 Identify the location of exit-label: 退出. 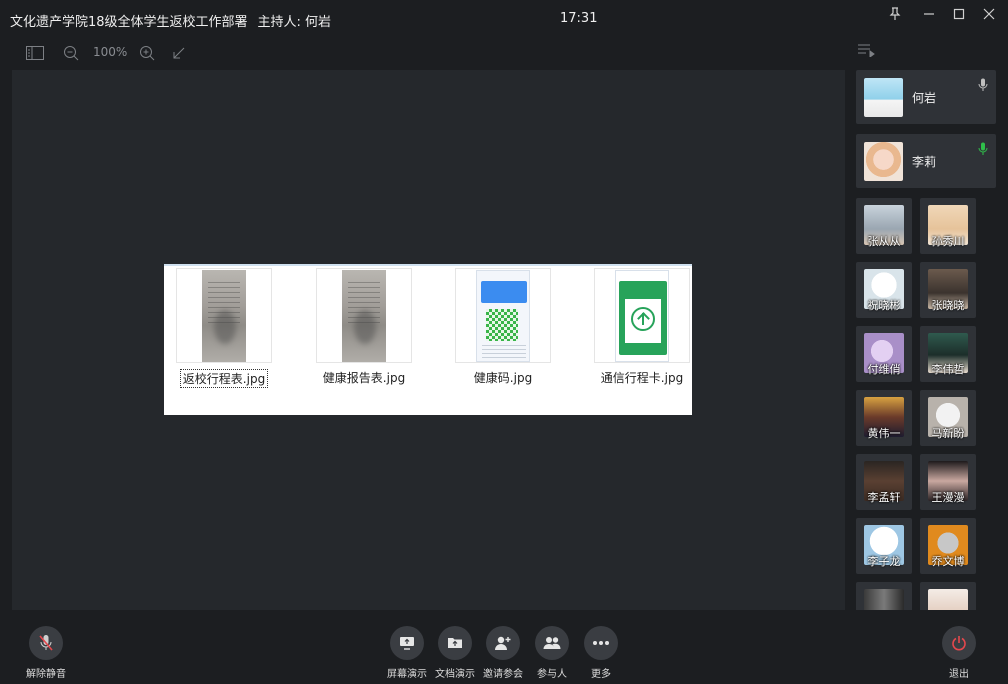
(959, 674).